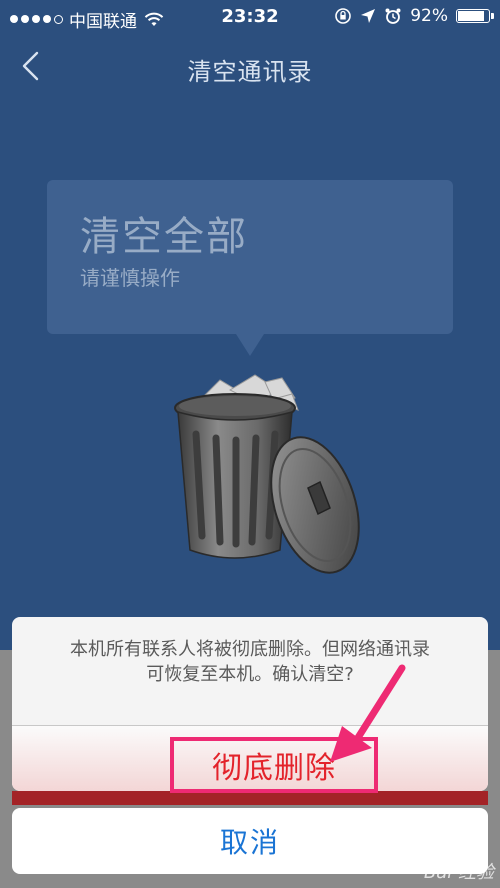 The height and width of the screenshot is (888, 500). I want to click on confirm-message-line-1: 本机所有联系人将被彻底删除。但网络通讯录, so click(250, 649).